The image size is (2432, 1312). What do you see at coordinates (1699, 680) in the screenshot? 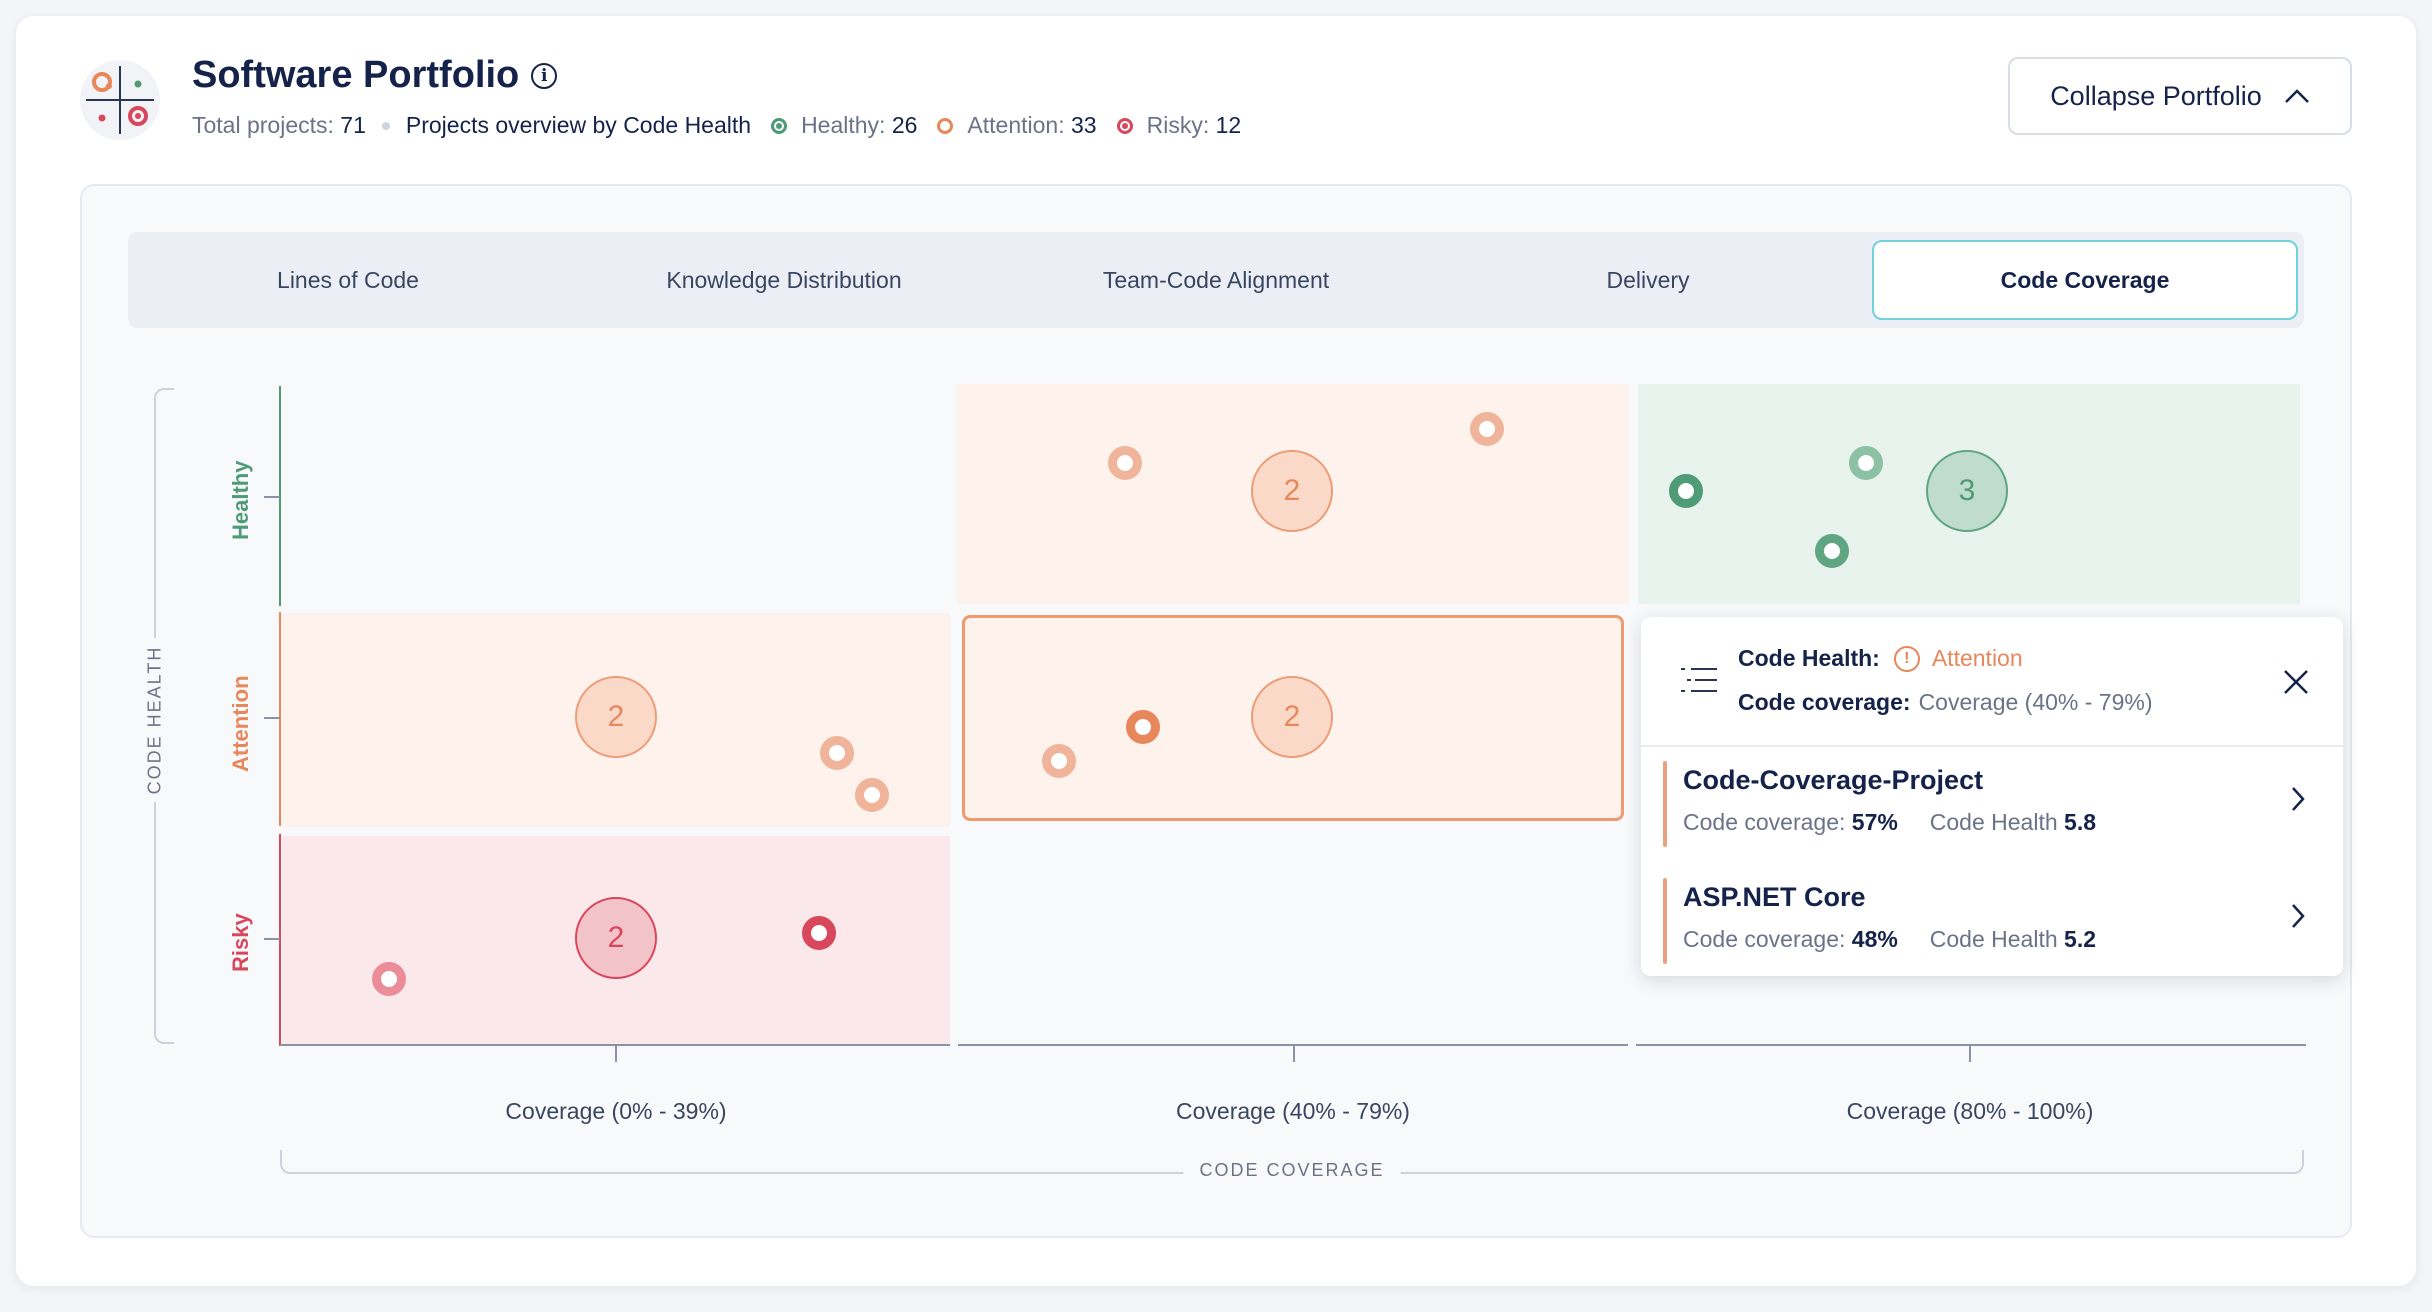
I see `list-icon` at bounding box center [1699, 680].